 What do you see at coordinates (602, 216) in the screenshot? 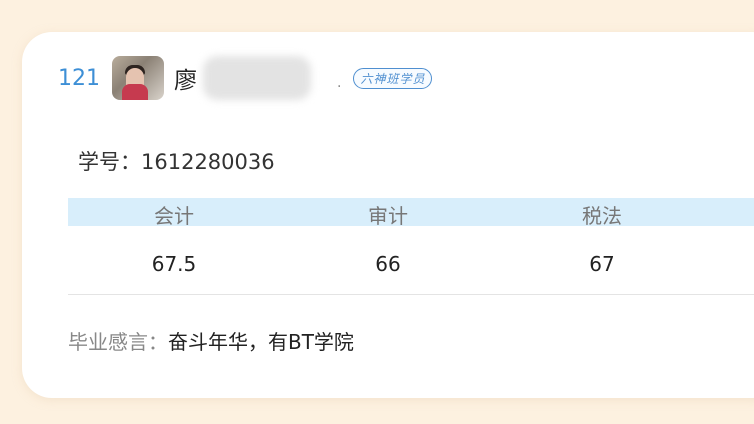
I see `subject-header-tax: 税法` at bounding box center [602, 216].